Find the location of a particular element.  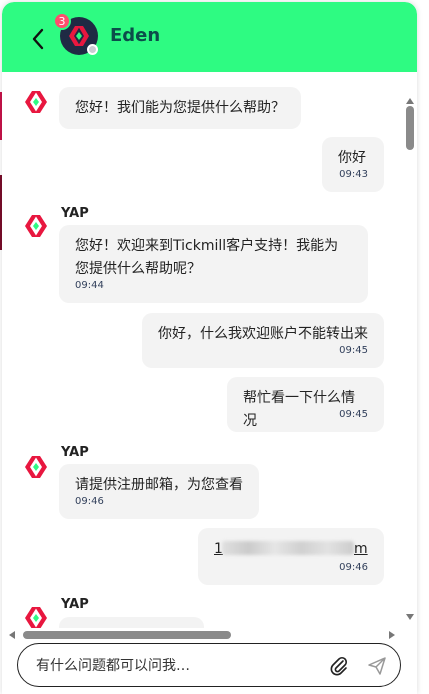

redacted-email is located at coordinates (288, 548).